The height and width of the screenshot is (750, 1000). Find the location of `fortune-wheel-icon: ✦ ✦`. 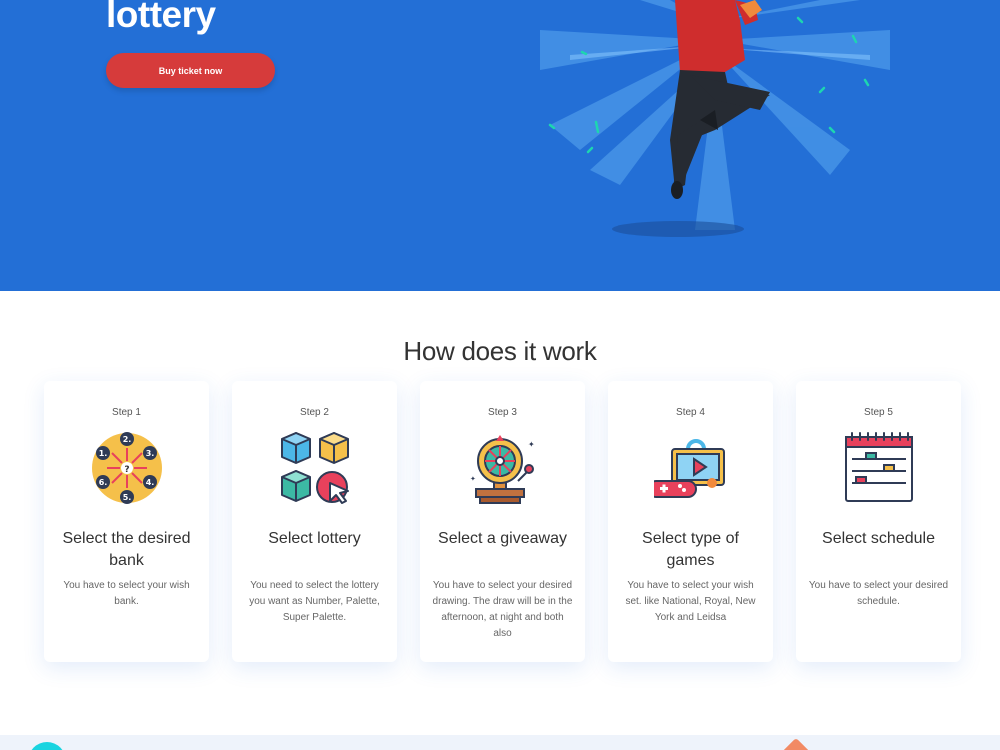

fortune-wheel-icon: ✦ ✦ is located at coordinates (502, 469).